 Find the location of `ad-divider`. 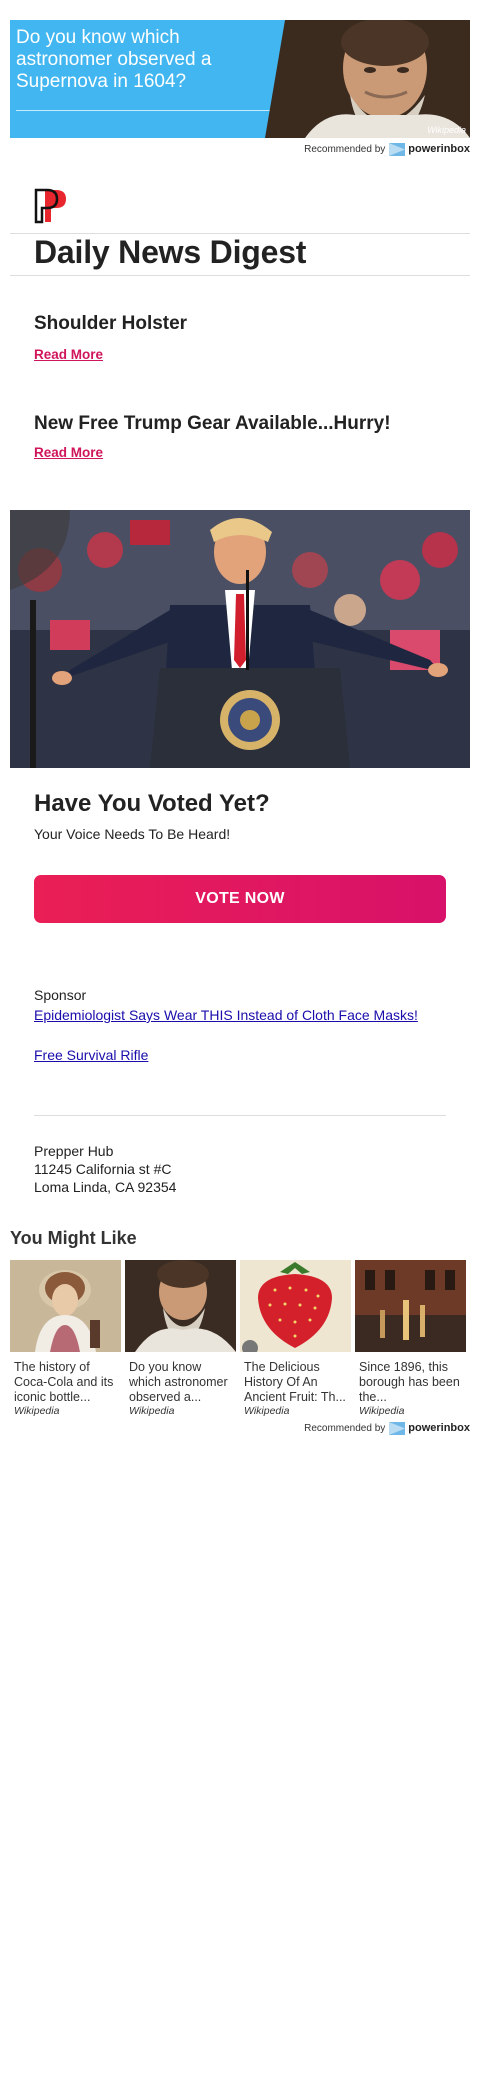

ad-divider is located at coordinates (144, 110).